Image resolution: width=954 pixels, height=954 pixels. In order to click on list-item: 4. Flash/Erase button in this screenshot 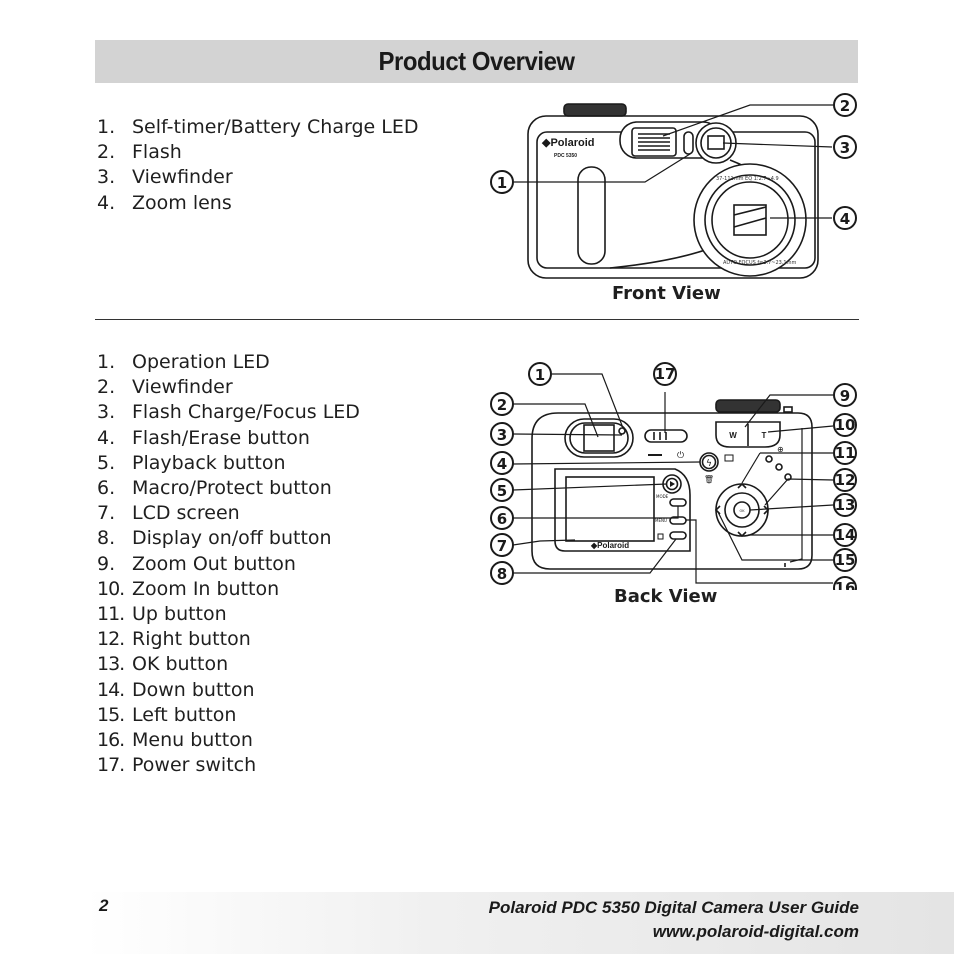, I will do `click(203, 437)`.